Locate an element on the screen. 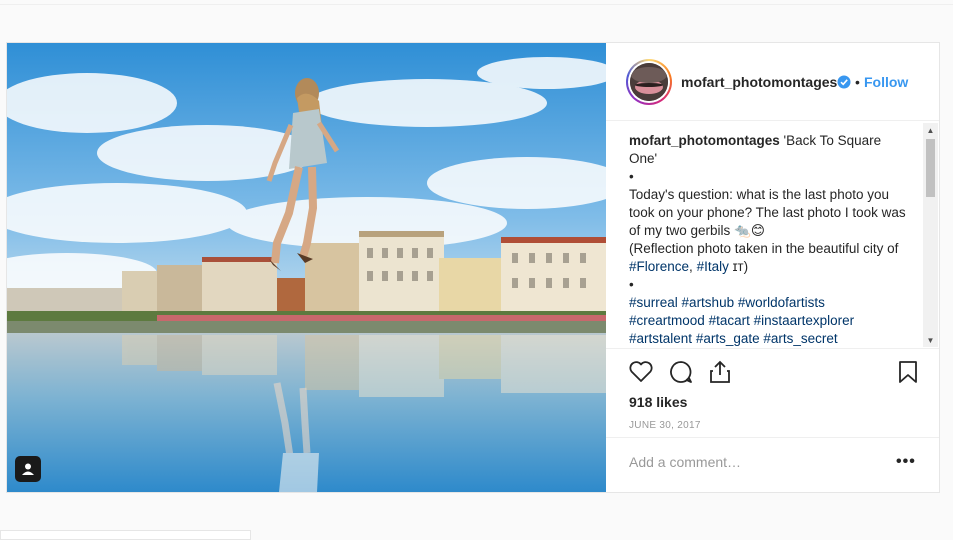 The width and height of the screenshot is (953, 540). like-count: 918 likes is located at coordinates (658, 402).